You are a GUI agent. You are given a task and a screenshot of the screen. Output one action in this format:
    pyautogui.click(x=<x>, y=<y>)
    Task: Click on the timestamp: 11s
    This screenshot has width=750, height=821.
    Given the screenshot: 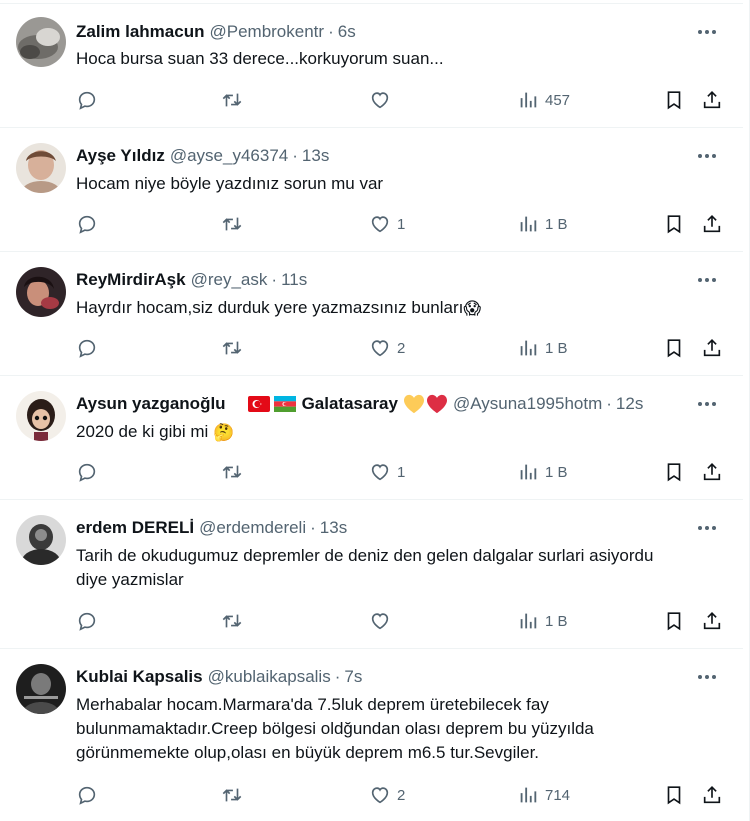 What is the action you would take?
    pyautogui.click(x=294, y=280)
    